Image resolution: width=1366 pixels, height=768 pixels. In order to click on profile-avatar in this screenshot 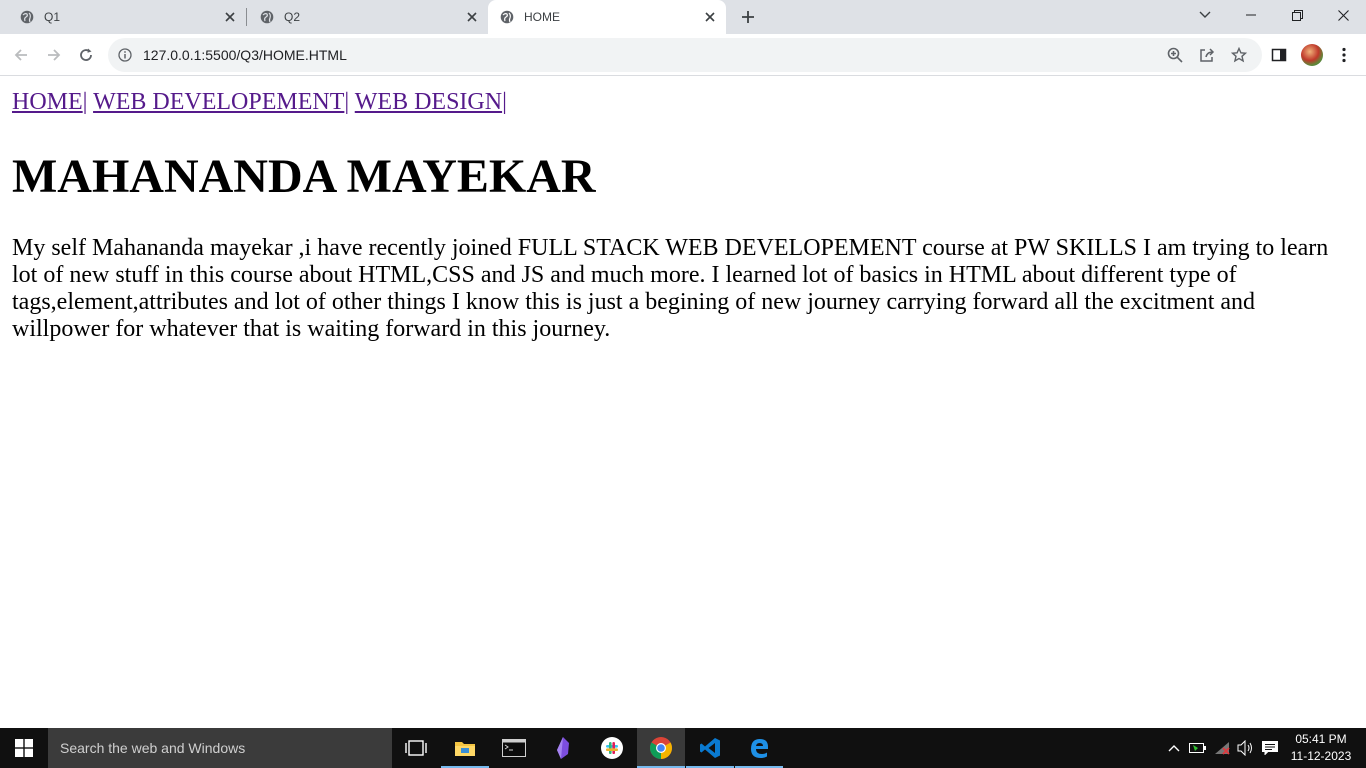, I will do `click(1312, 55)`.